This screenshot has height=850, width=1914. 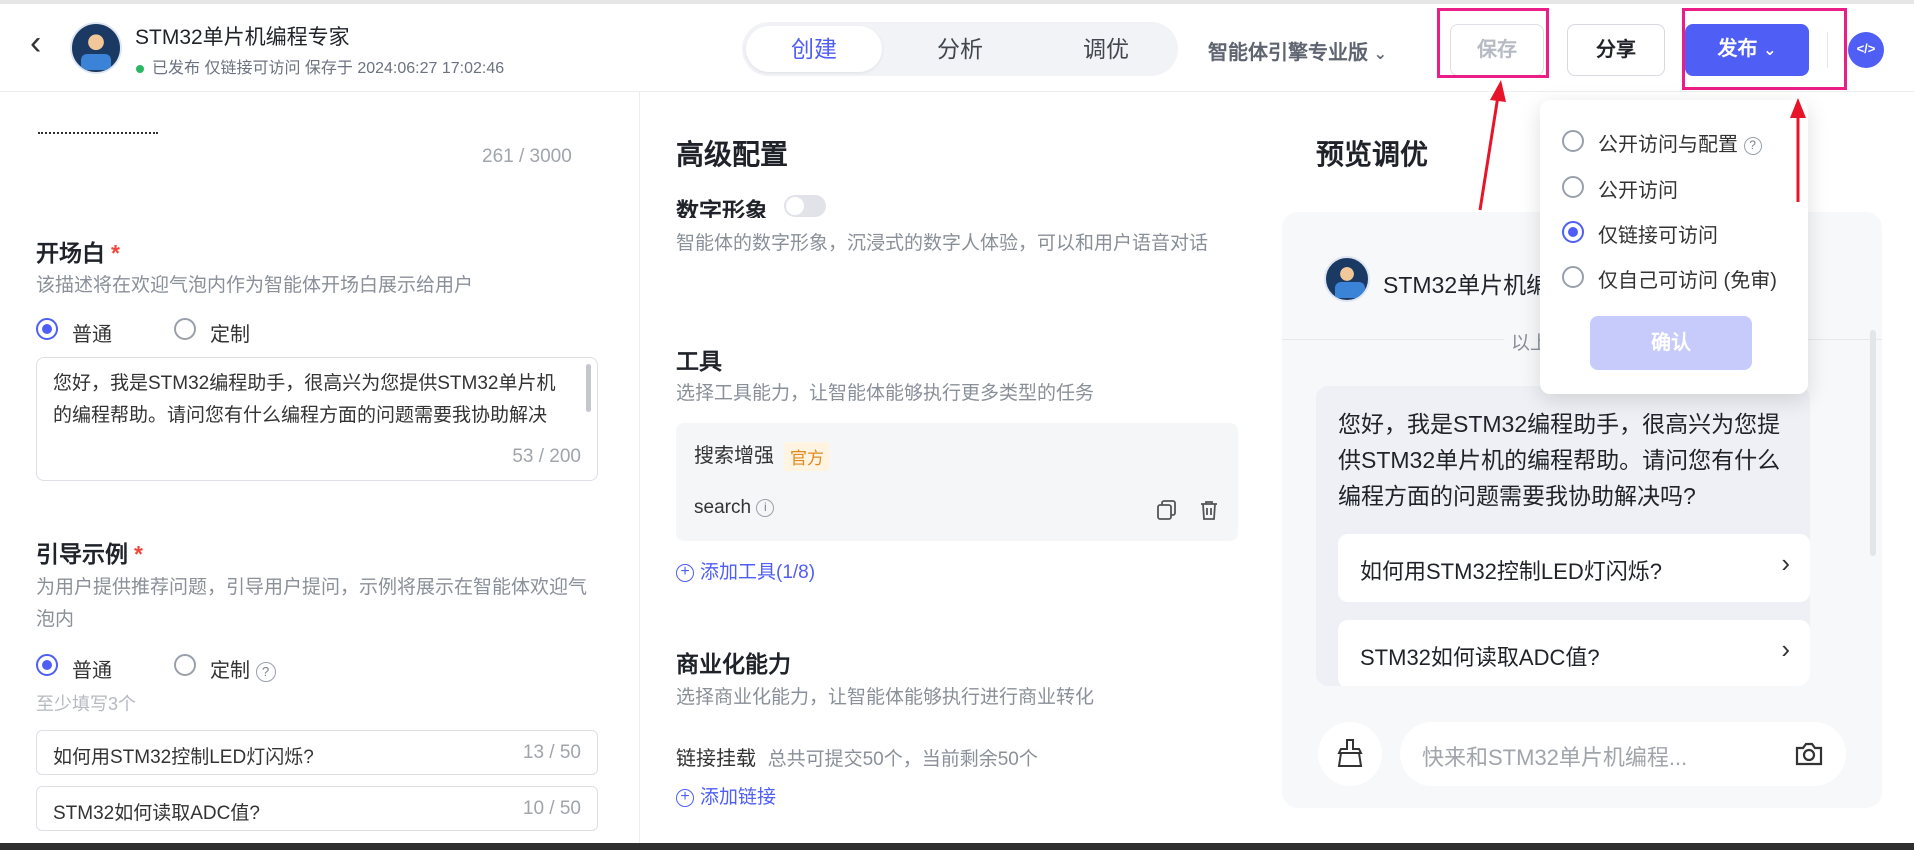 I want to click on guide-example-count: 10 / 50, so click(x=551, y=808).